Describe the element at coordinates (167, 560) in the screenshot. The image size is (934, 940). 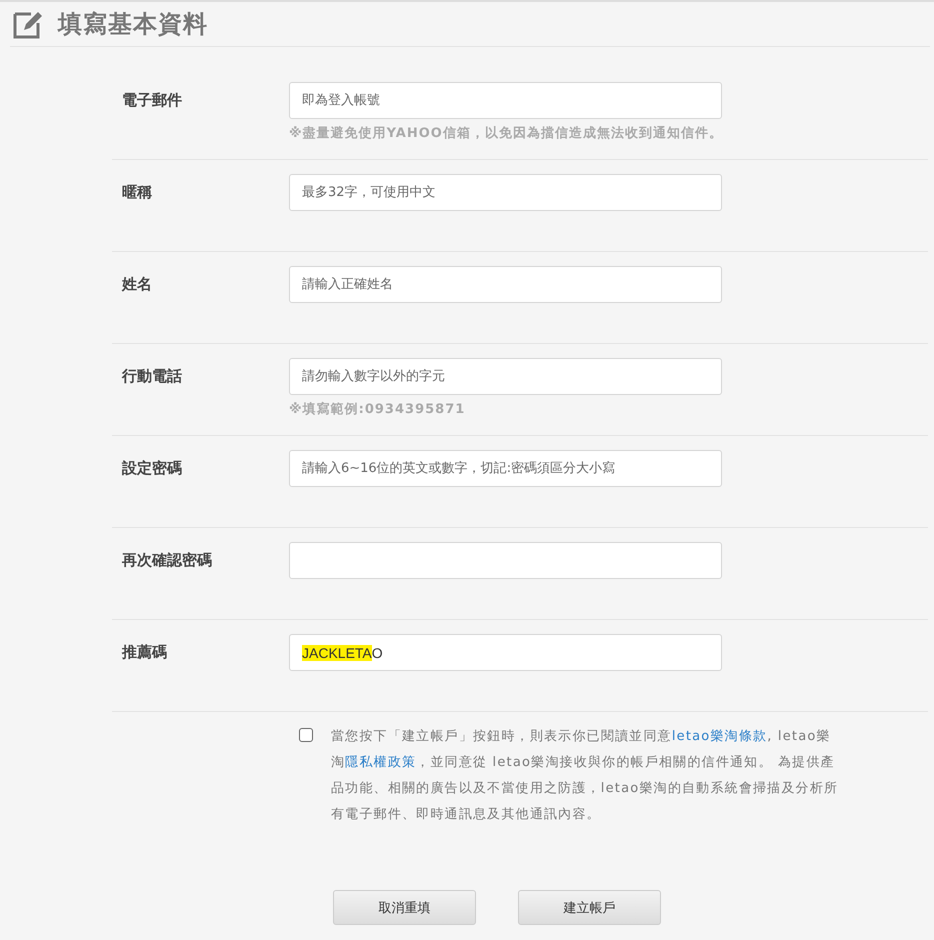
I see `field-label: 再次確認密碼` at that location.